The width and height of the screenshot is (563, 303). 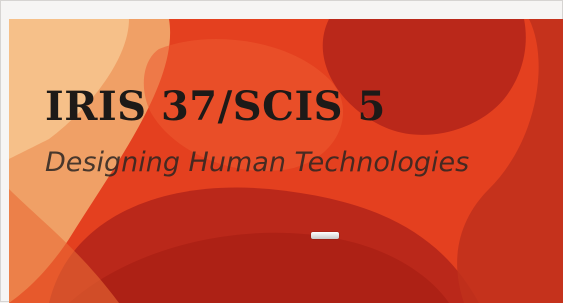 What do you see at coordinates (325, 235) in the screenshot?
I see `slide-indicator-icon` at bounding box center [325, 235].